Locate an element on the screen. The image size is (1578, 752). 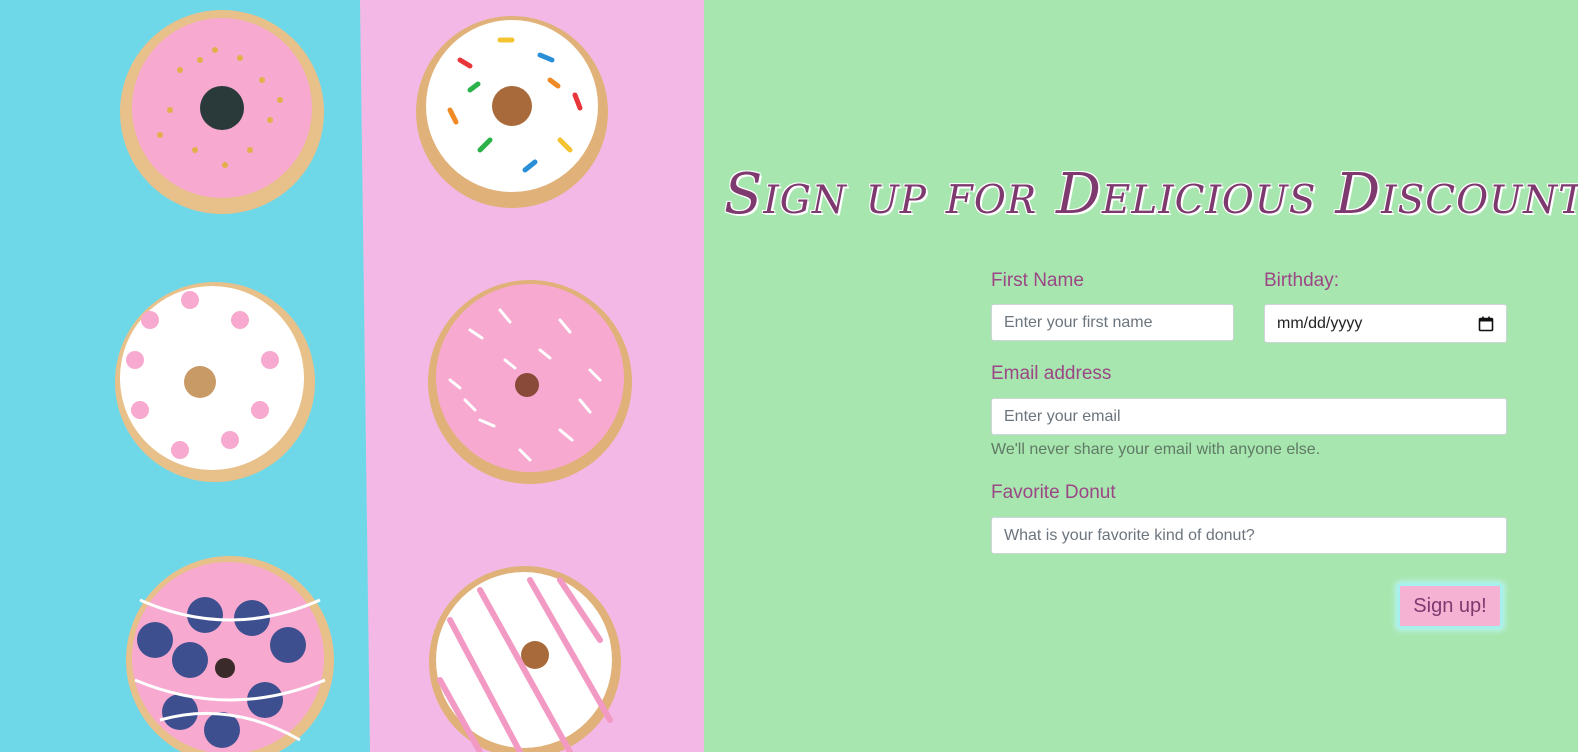
page-title: Sign up for Delicious Discounts! is located at coordinates (1151, 194).